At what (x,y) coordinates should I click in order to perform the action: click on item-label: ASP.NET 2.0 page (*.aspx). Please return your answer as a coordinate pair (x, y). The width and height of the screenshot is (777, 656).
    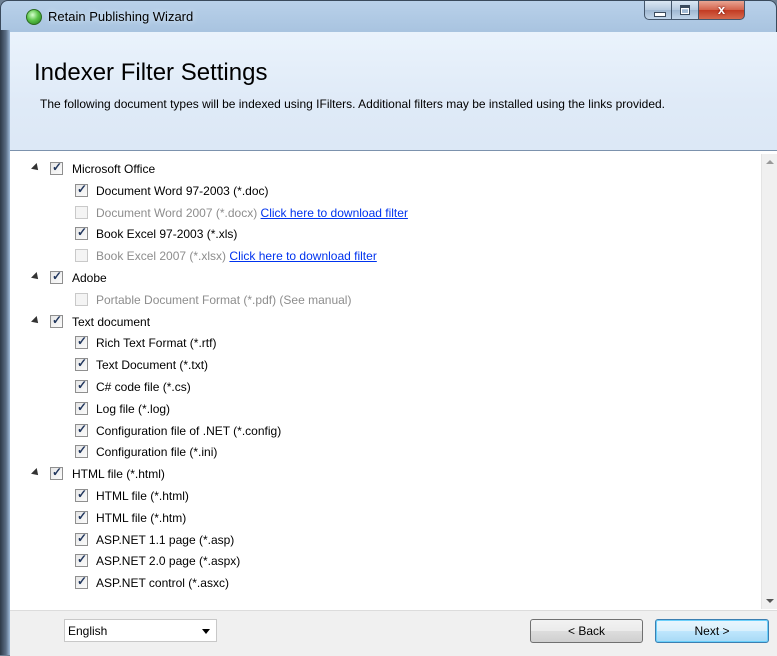
    Looking at the image, I should click on (168, 561).